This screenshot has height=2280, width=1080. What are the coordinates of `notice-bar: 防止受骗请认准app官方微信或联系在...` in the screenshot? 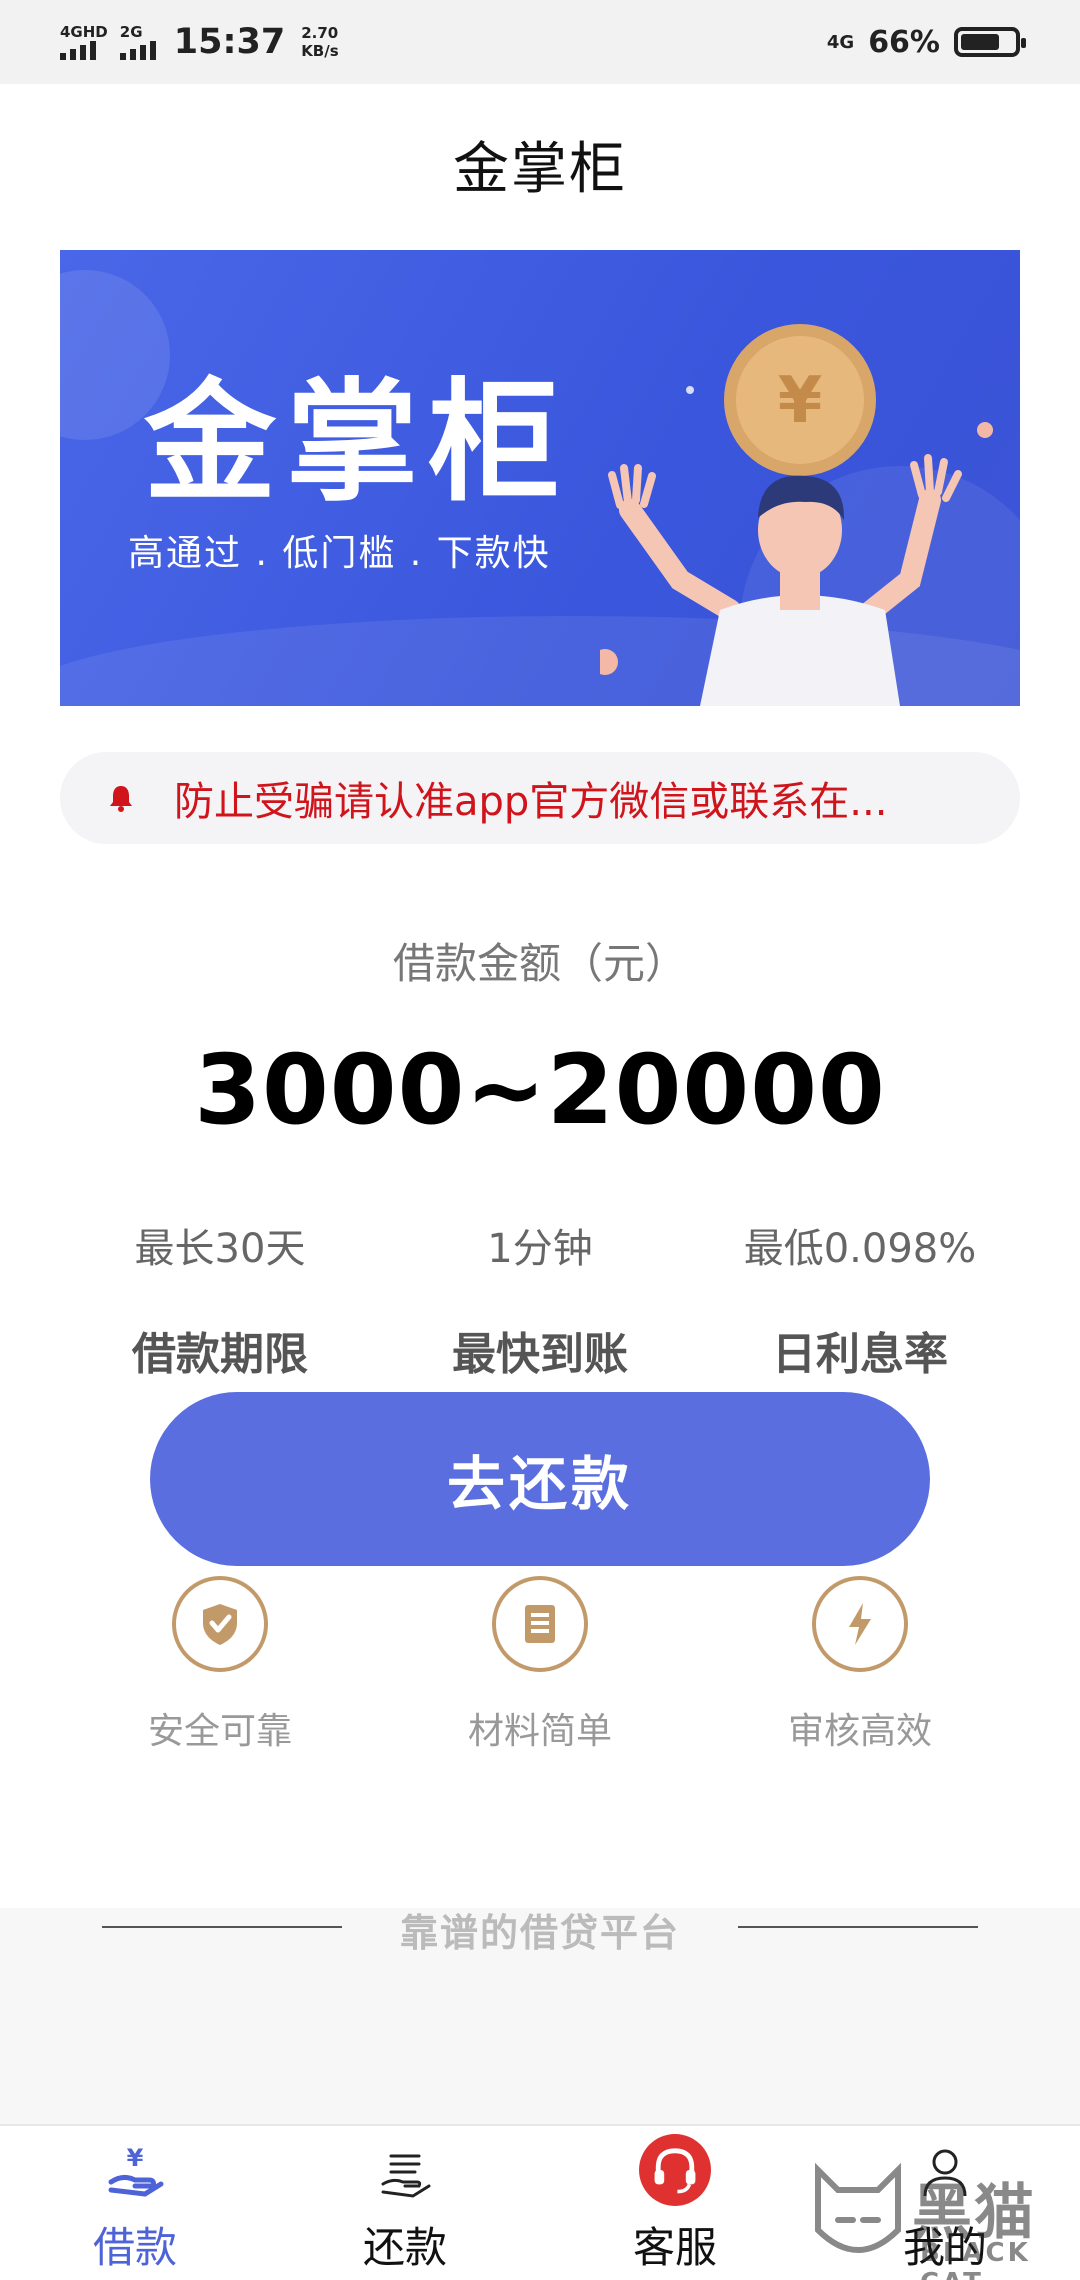 It's located at (540, 798).